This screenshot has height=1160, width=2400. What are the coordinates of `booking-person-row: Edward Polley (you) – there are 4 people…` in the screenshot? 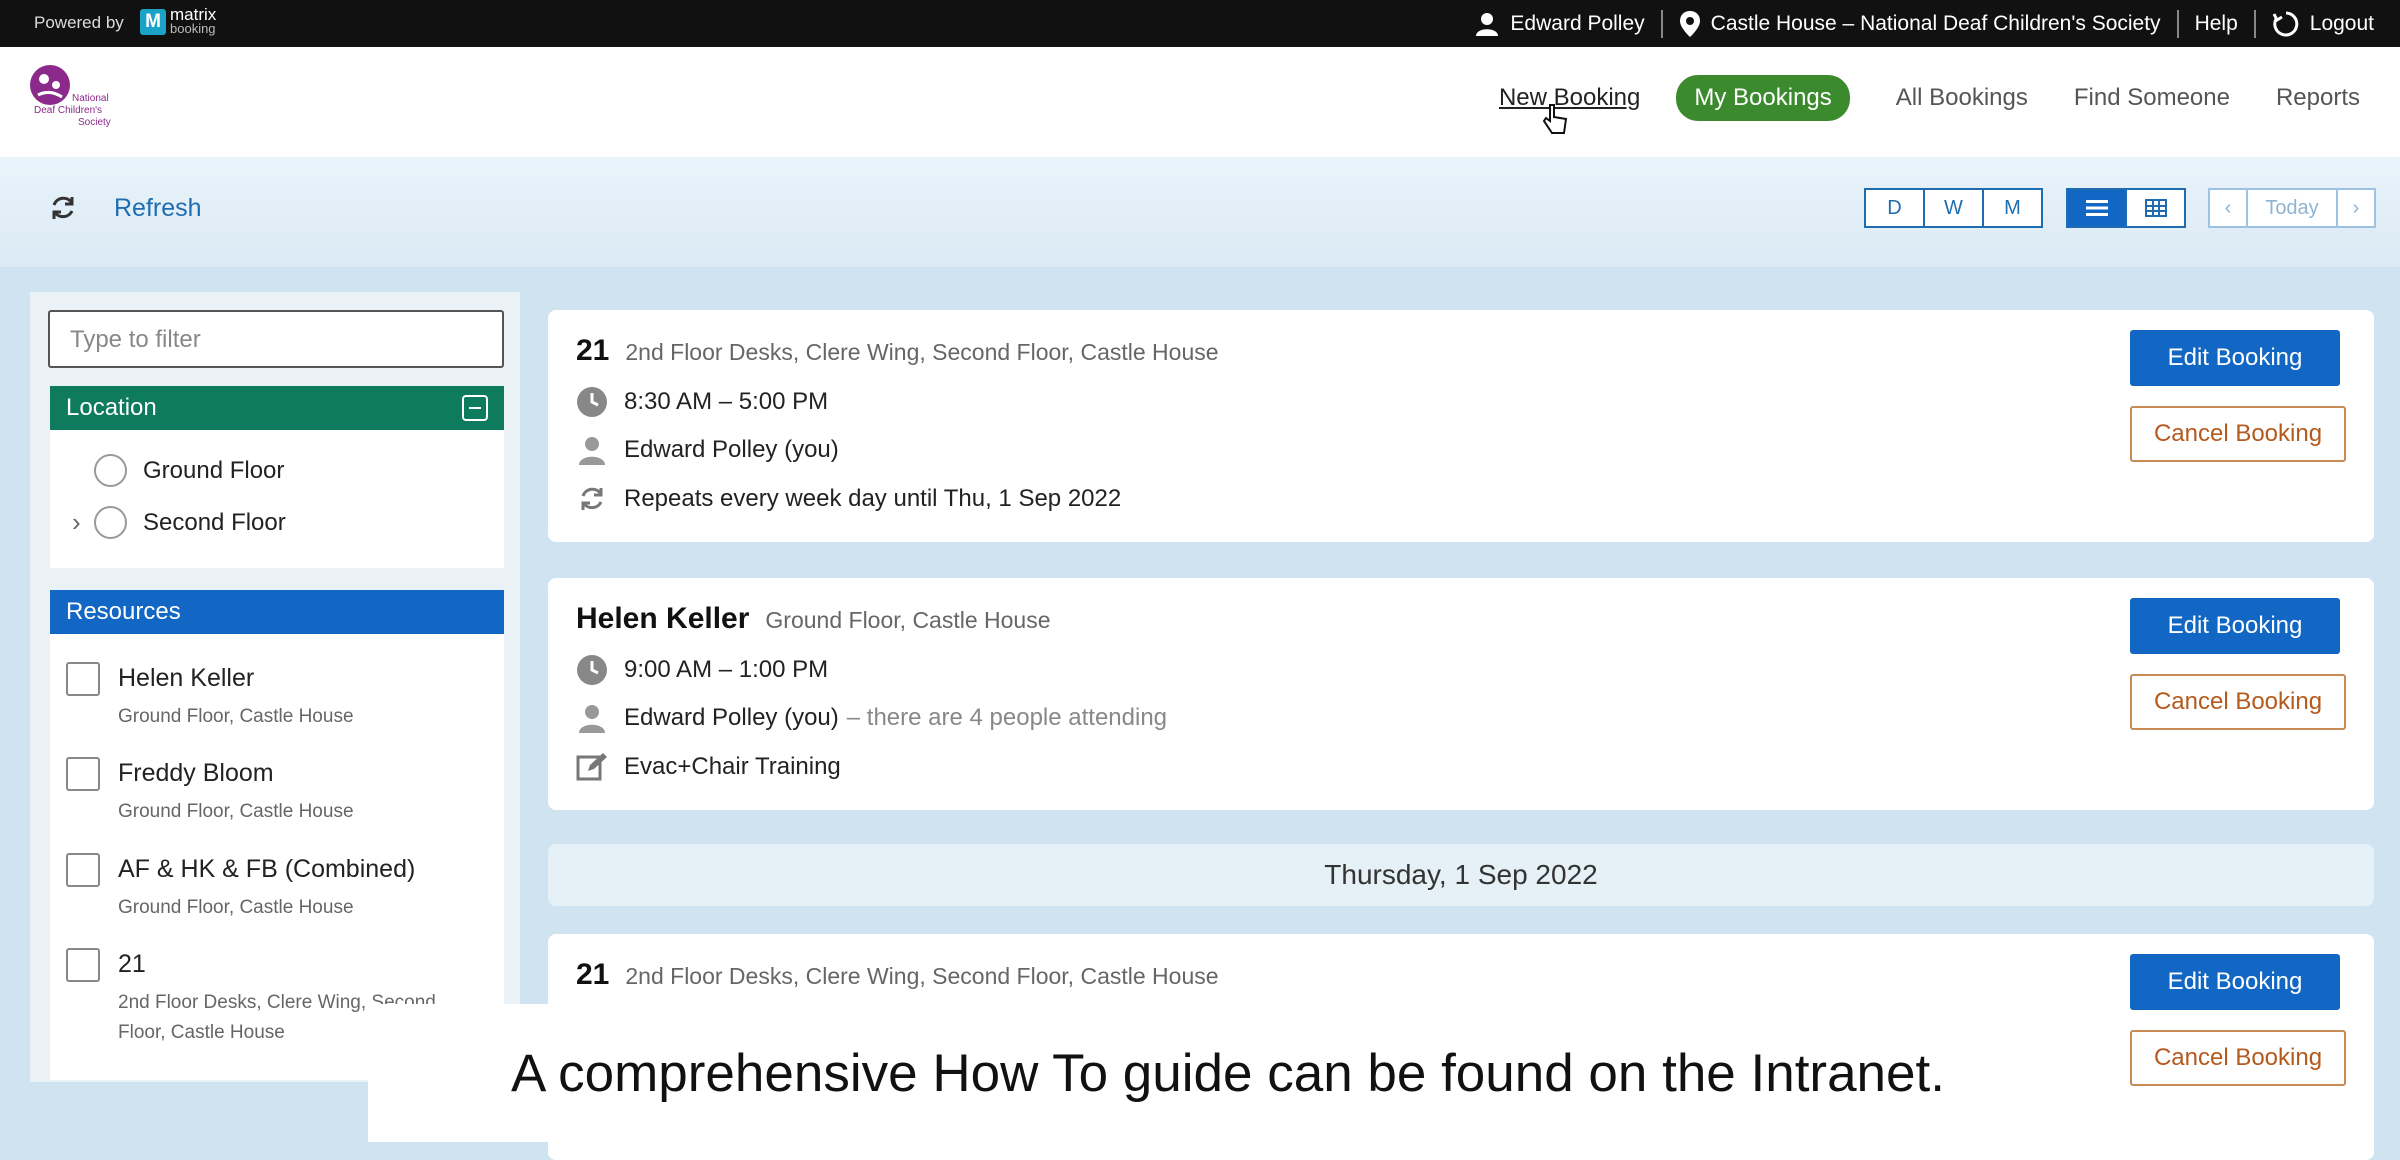 It's located at (871, 718).